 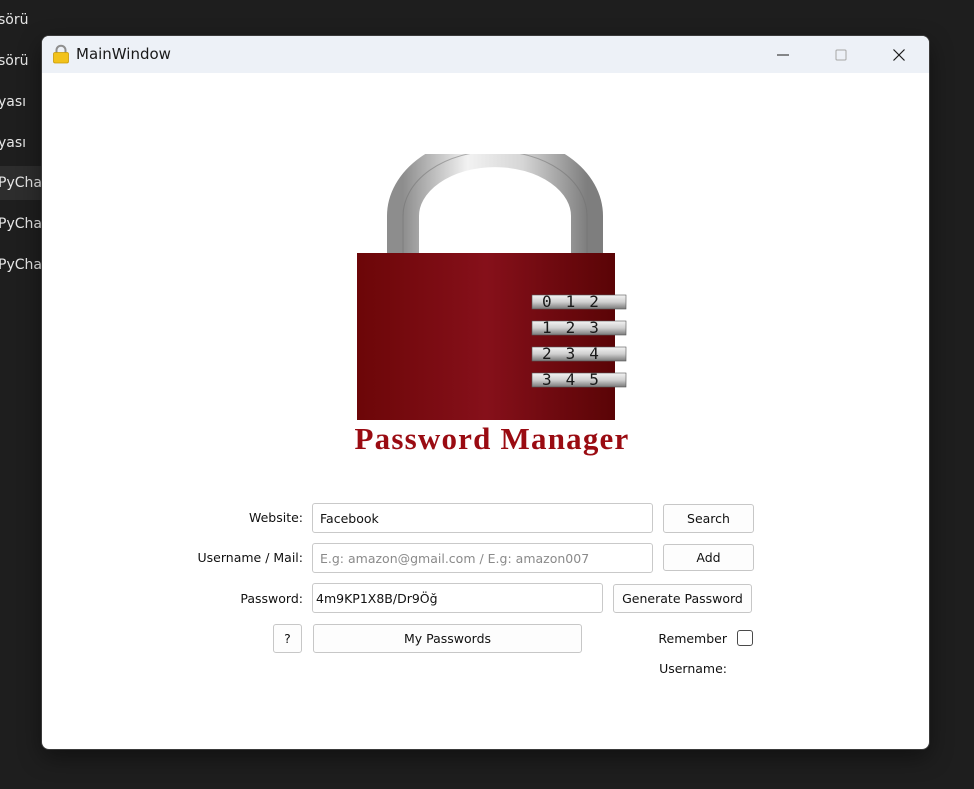 I want to click on help-button: ?, so click(x=287, y=638).